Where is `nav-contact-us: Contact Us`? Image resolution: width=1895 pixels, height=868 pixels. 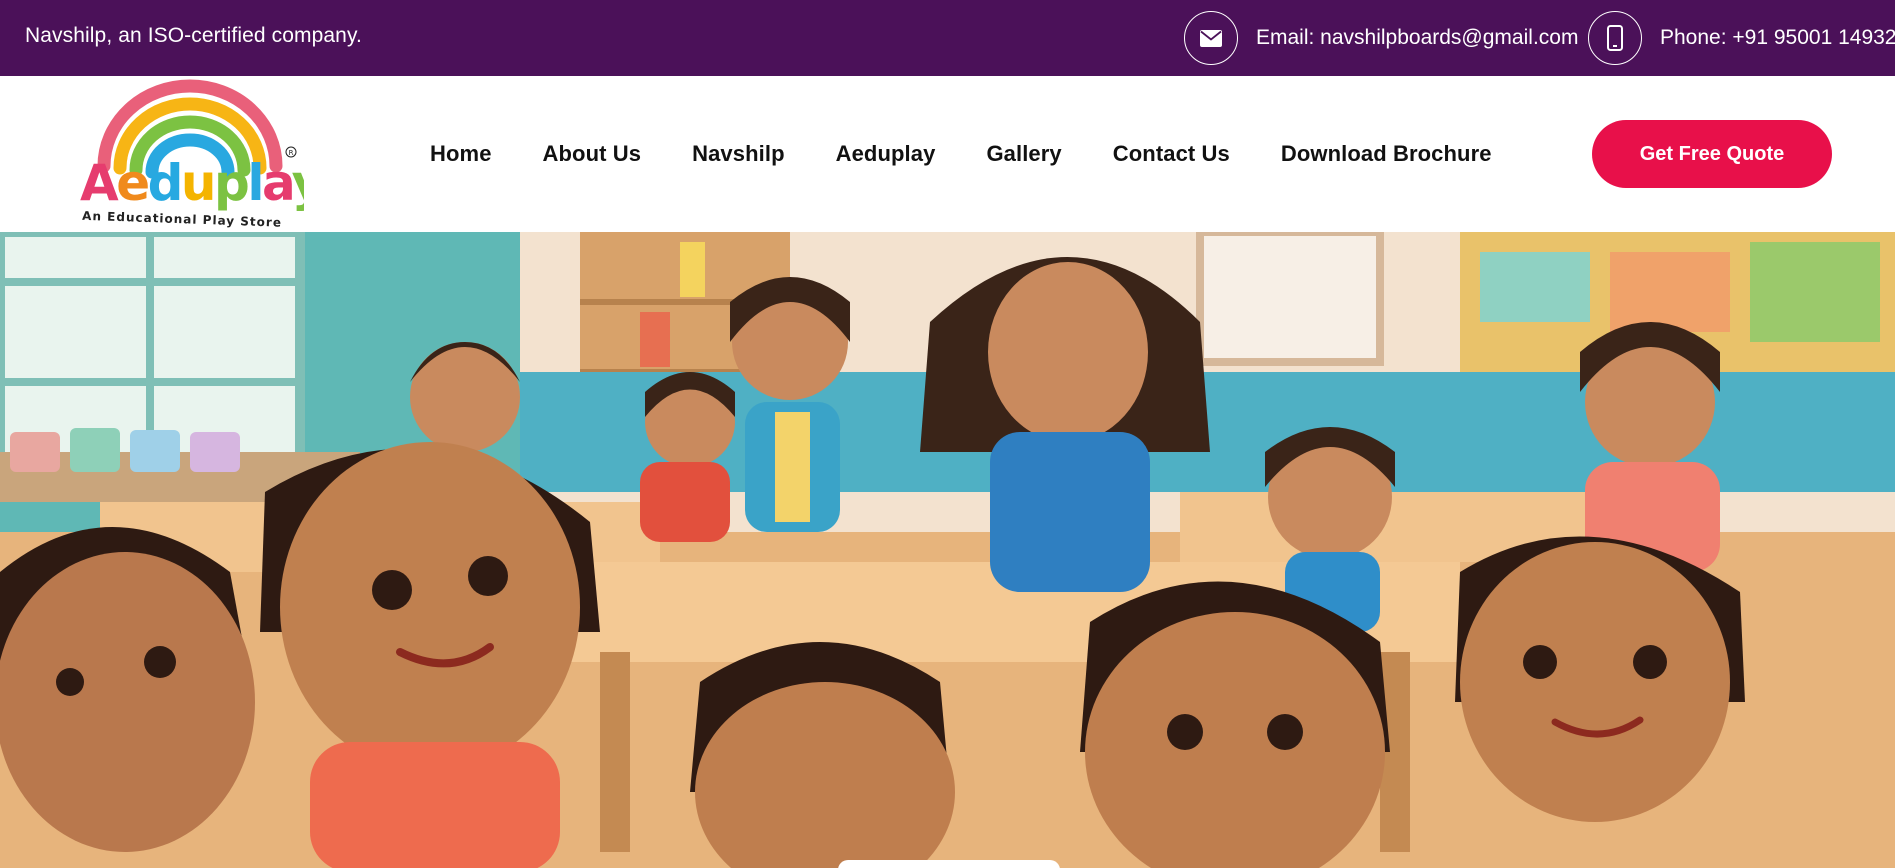 nav-contact-us: Contact Us is located at coordinates (1171, 154).